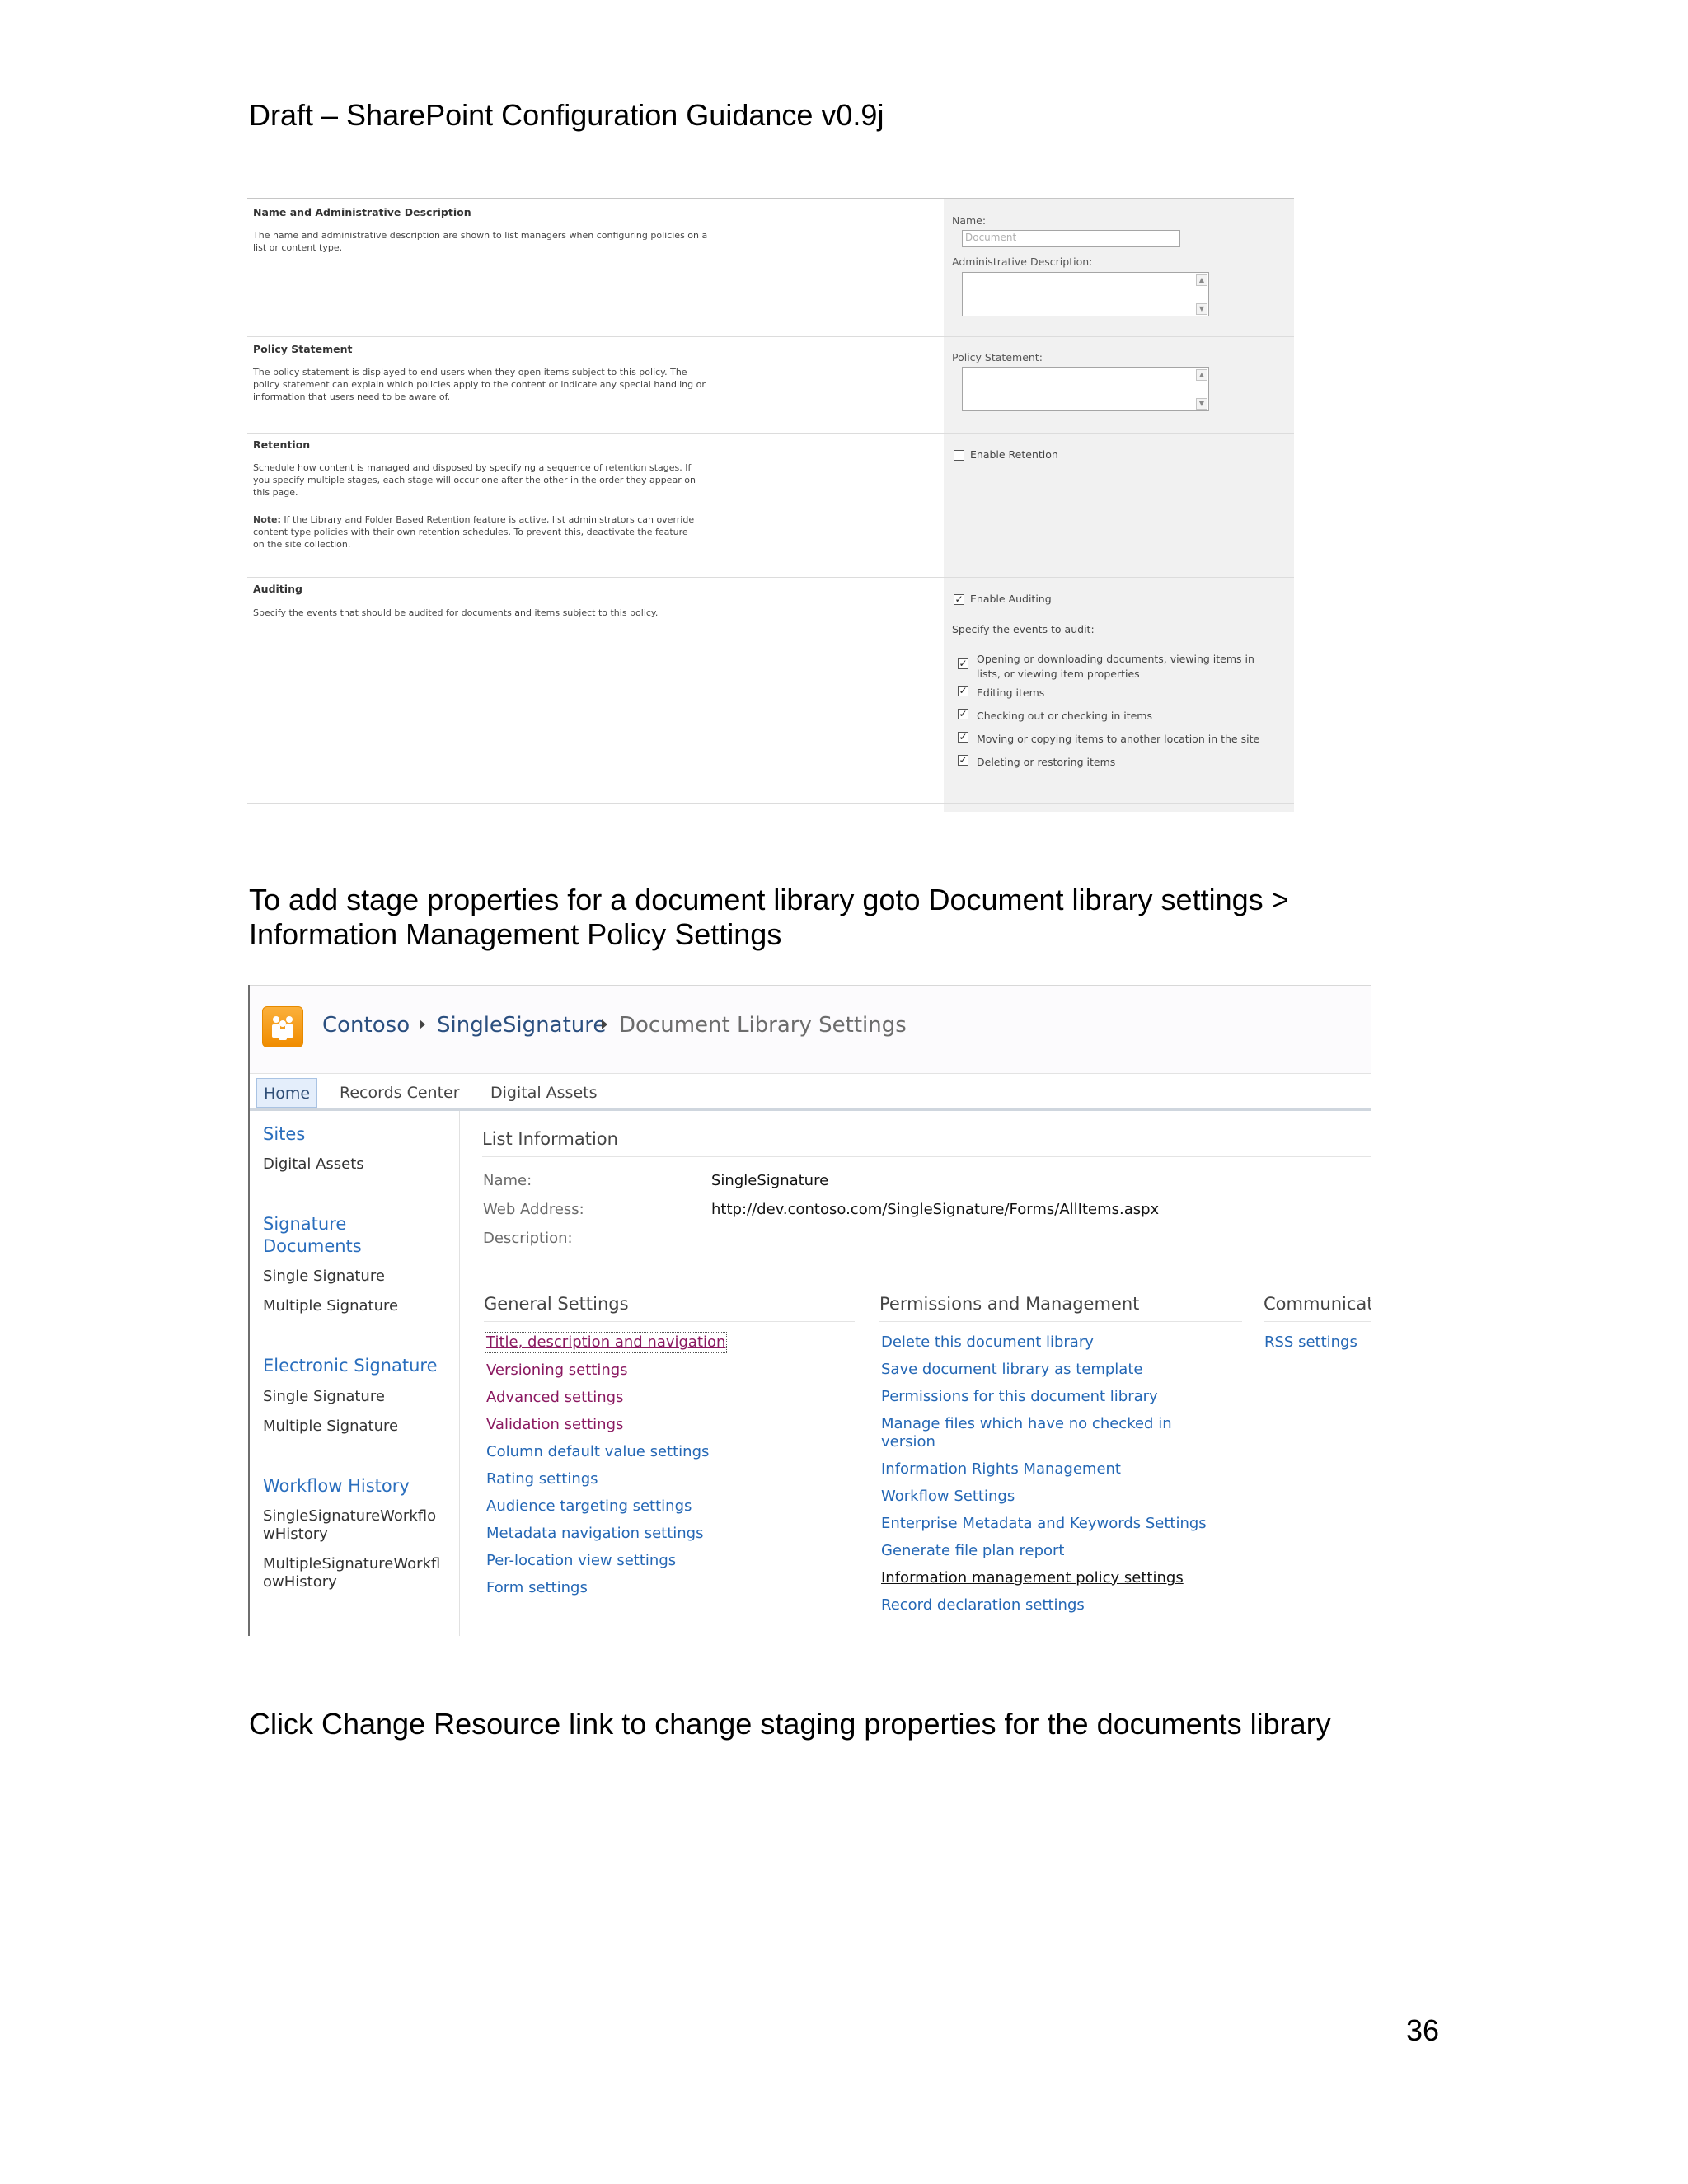 The height and width of the screenshot is (2184, 1688). Describe the element at coordinates (1020, 1397) in the screenshot. I see `link-library-permissions: Permissions for this document library` at that location.